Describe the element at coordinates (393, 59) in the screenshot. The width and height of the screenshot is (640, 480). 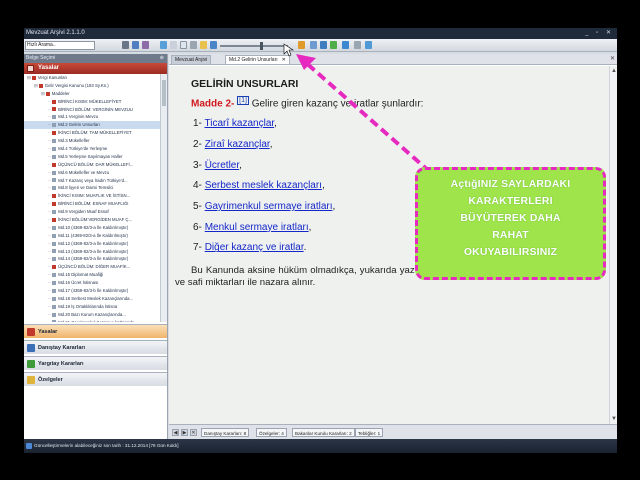
I see `tab-bar: ✕ Mevzuat Arşivi Md.2 Gelirin Unsurları ✕` at that location.